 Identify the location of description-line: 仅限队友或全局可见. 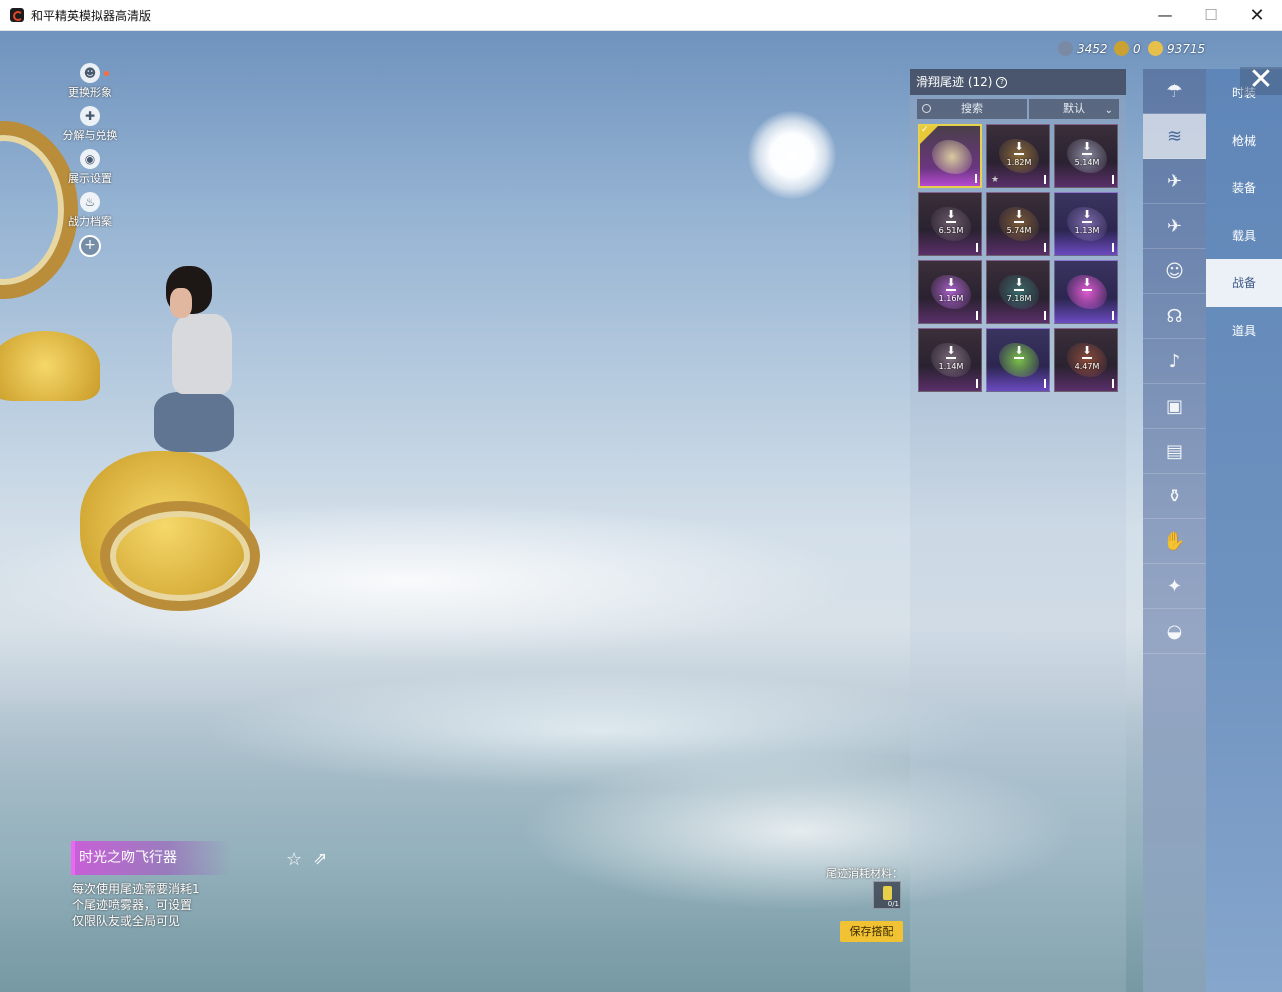
(126, 921).